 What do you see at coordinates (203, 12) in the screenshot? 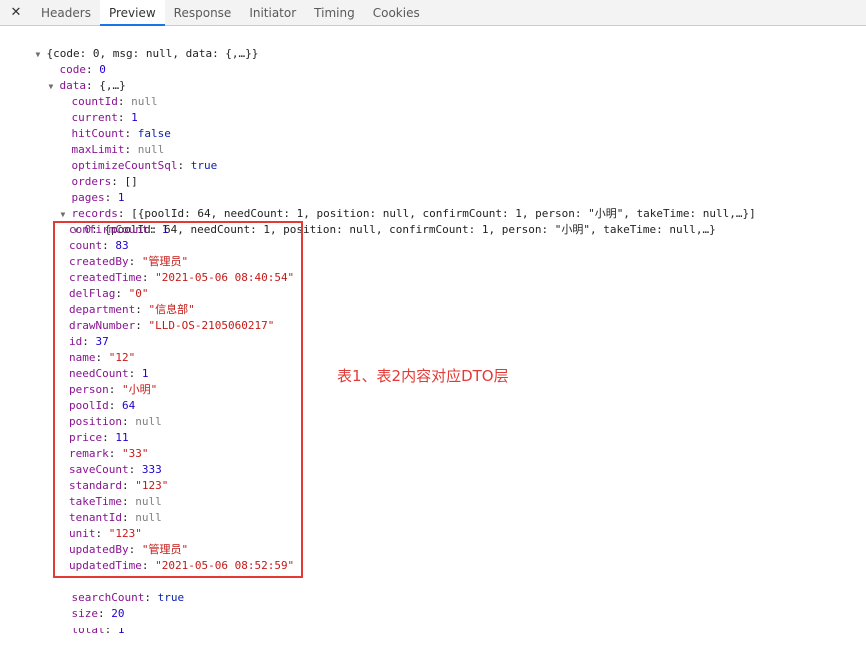
I see `tab-response: Response` at bounding box center [203, 12].